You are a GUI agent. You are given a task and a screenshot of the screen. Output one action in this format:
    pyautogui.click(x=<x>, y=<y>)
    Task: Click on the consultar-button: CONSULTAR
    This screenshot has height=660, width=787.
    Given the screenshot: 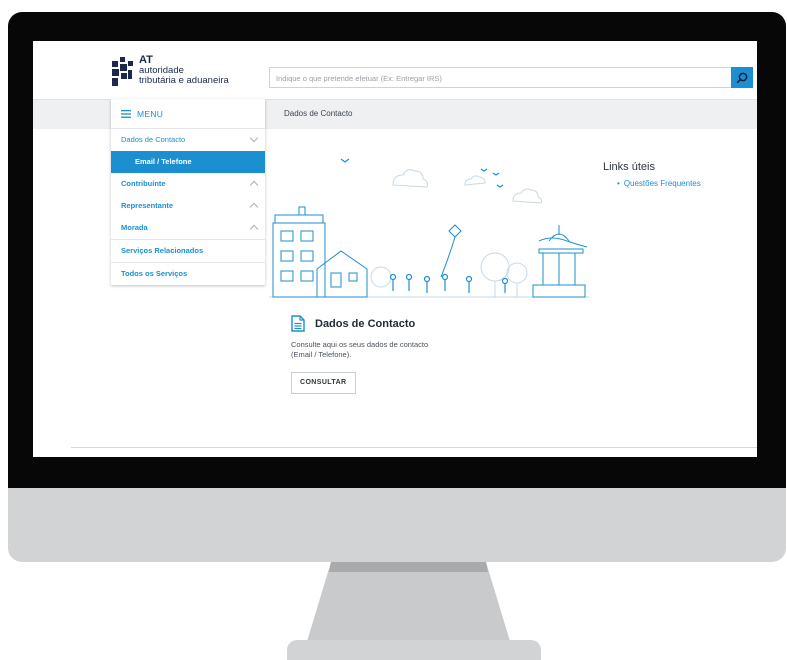 What is the action you would take?
    pyautogui.click(x=323, y=383)
    